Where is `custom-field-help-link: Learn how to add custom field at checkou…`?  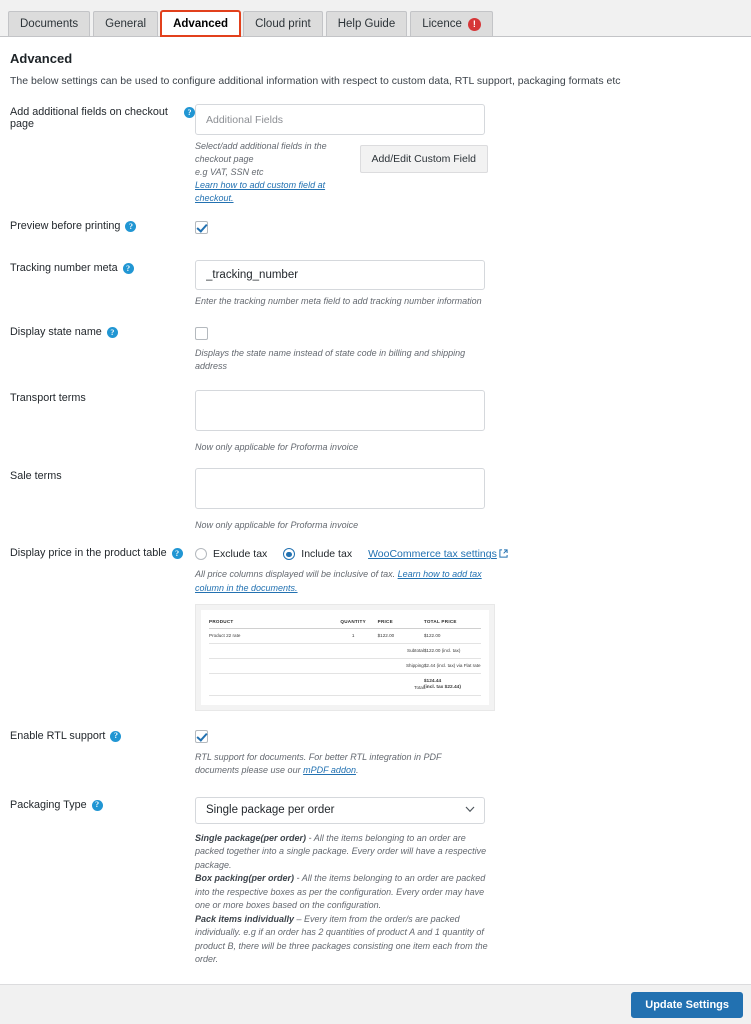
custom-field-help-link: Learn how to add custom field at checkou… is located at coordinates (260, 191).